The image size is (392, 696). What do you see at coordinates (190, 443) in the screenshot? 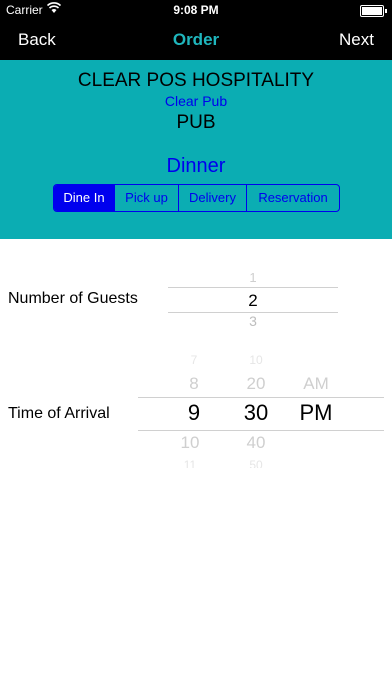
I see `hour-option-below: 10` at bounding box center [190, 443].